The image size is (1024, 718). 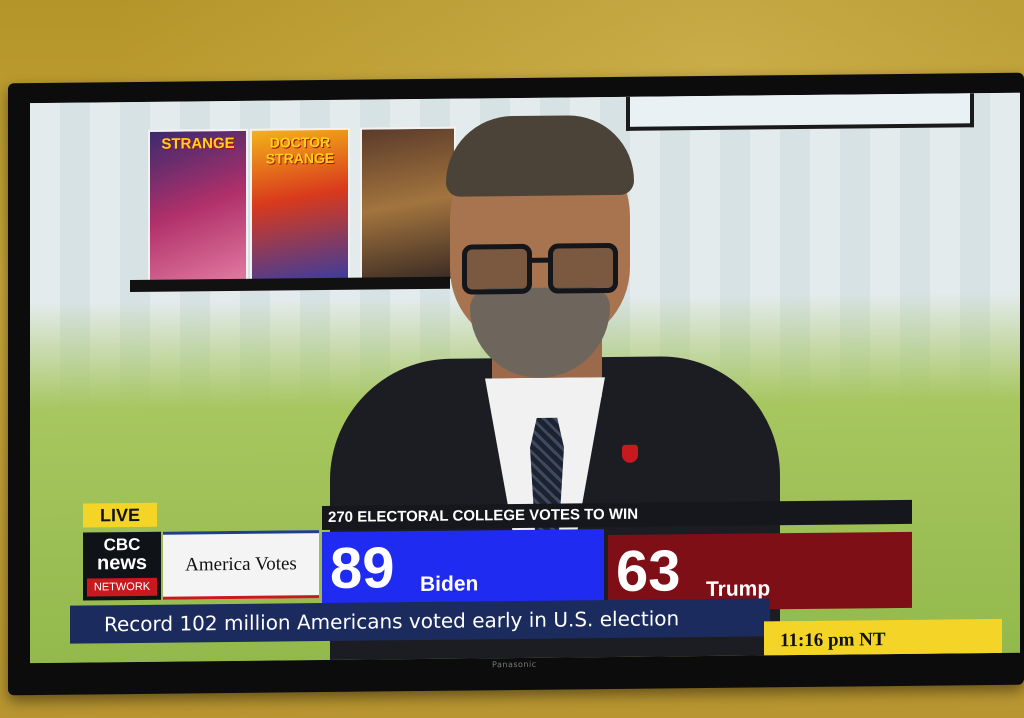 I want to click on live-badge: LIVE, so click(x=120, y=515).